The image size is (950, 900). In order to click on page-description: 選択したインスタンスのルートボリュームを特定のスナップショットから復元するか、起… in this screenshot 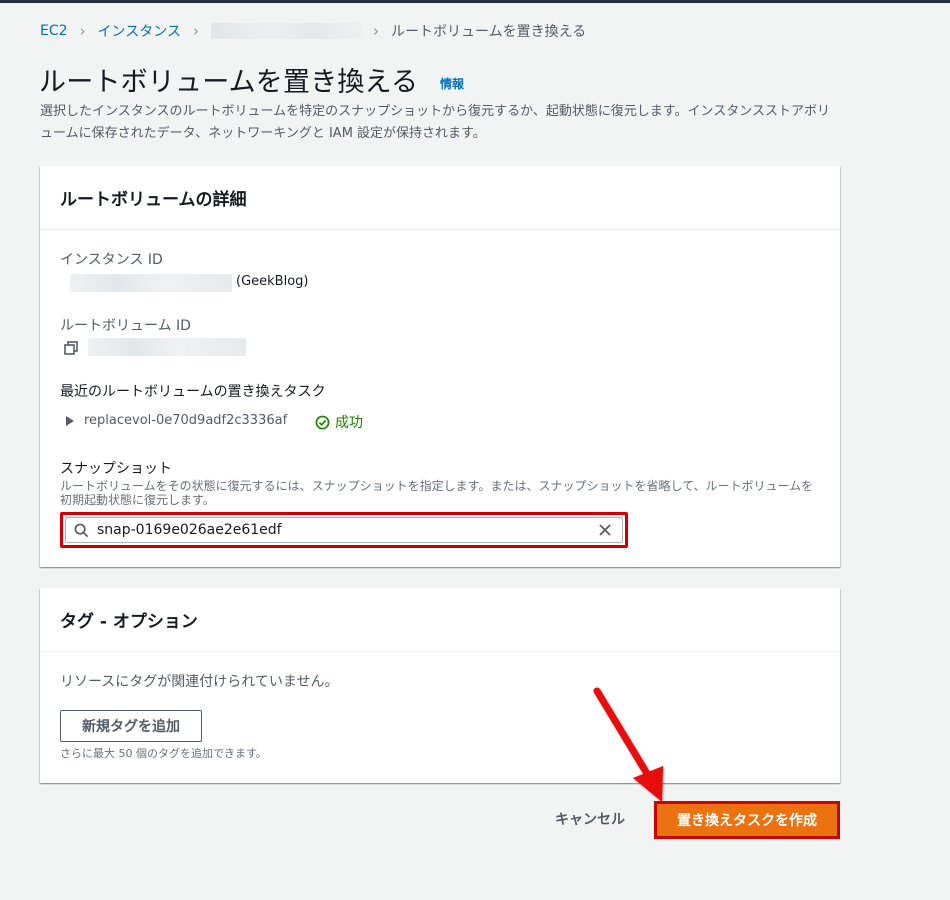, I will do `click(435, 122)`.